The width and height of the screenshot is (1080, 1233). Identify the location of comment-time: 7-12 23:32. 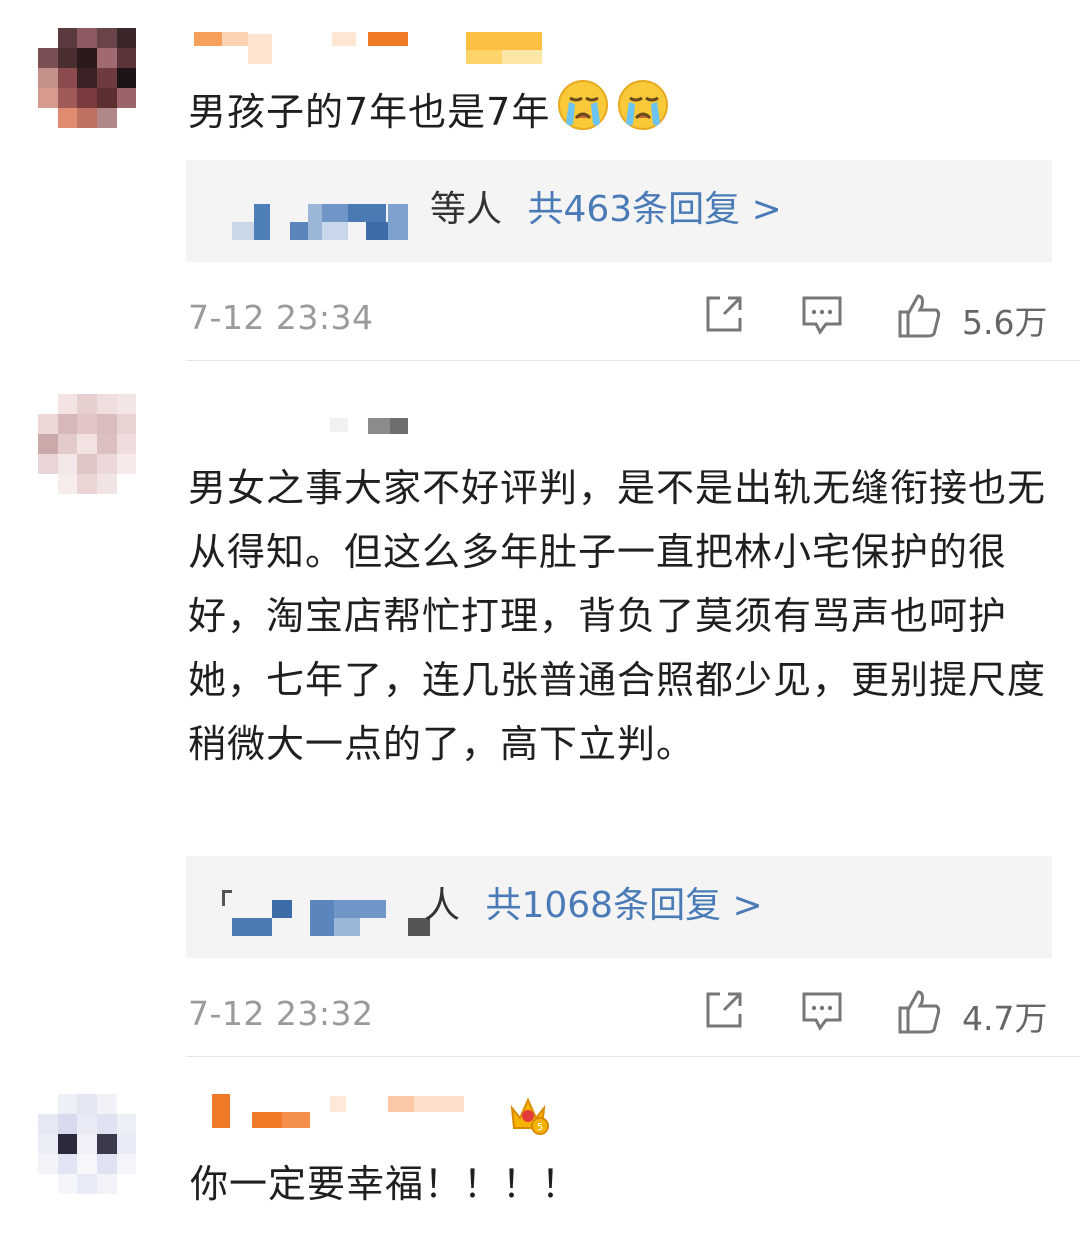
(281, 1013).